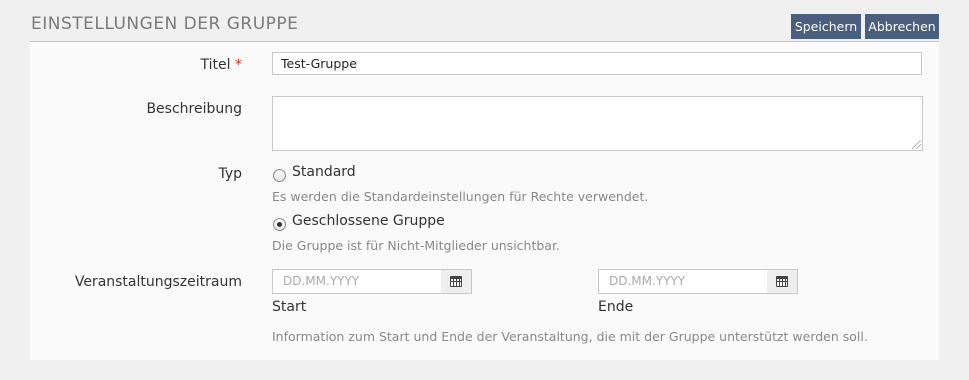  I want to click on radio-closed-group, so click(279, 224).